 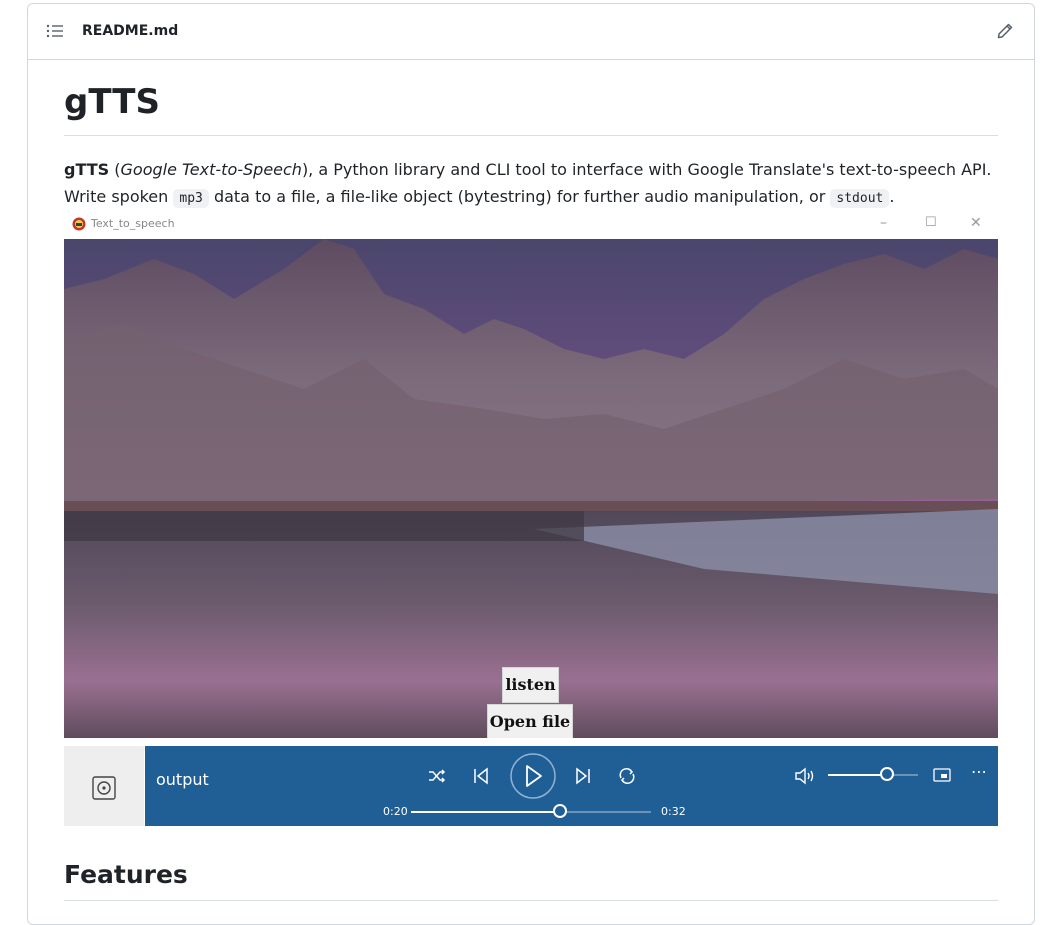 I want to click on volume-slider-handle, so click(x=886, y=774).